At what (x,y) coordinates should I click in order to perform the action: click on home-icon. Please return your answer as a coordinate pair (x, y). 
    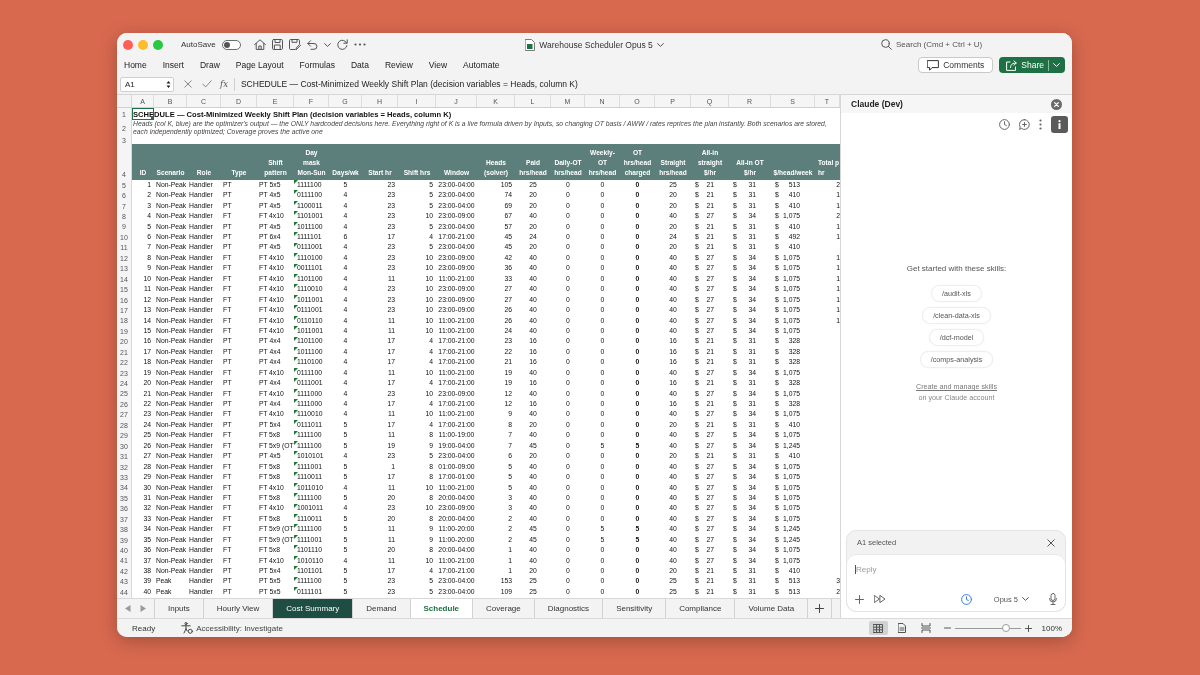
    Looking at the image, I should click on (259, 44).